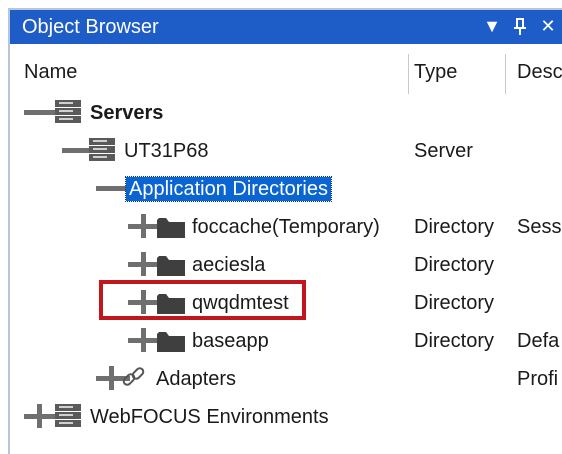  Describe the element at coordinates (286, 113) in the screenshot. I see `tree-row: Servers` at that location.